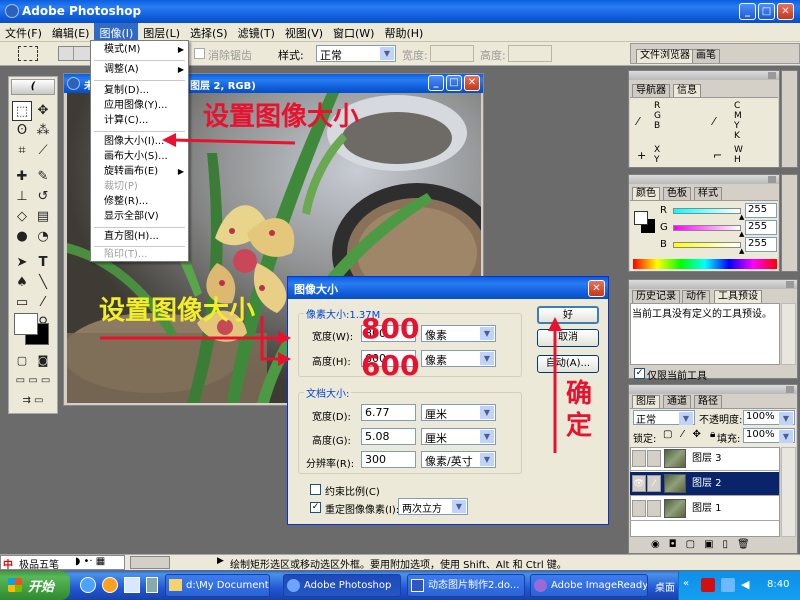  Describe the element at coordinates (741, 251) in the screenshot. I see `blue-slider-thumb: ▲` at that location.